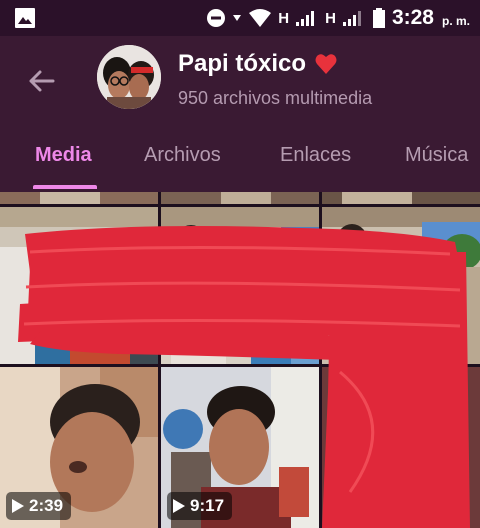  What do you see at coordinates (46, 505) in the screenshot?
I see `video-duration: 2:39` at bounding box center [46, 505].